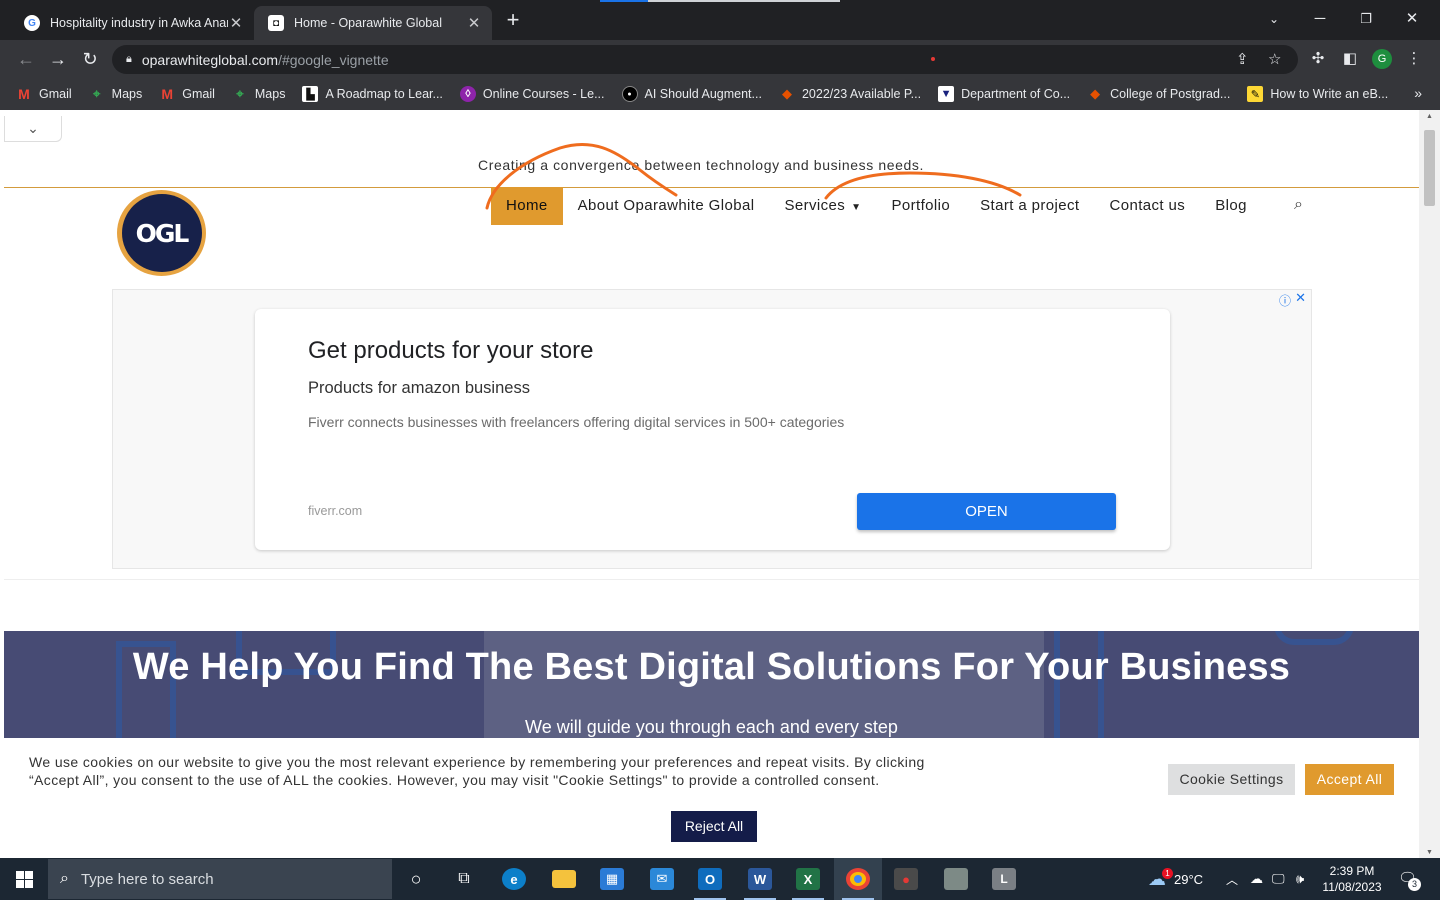 The width and height of the screenshot is (1440, 900). What do you see at coordinates (450, 351) in the screenshot?
I see `ad-title: Get products for your store` at bounding box center [450, 351].